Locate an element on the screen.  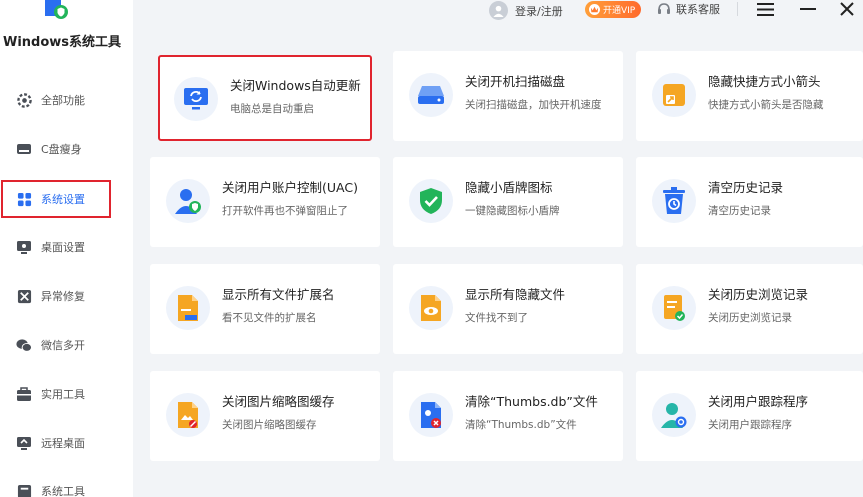
card-desc: 清空历史记录 is located at coordinates (739, 211).